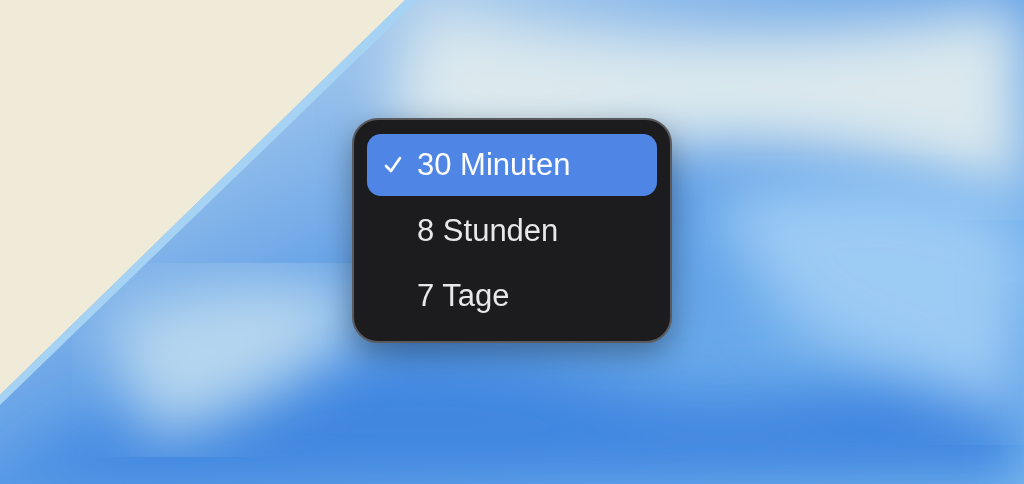  Describe the element at coordinates (393, 164) in the screenshot. I see `checkmark-icon` at that location.